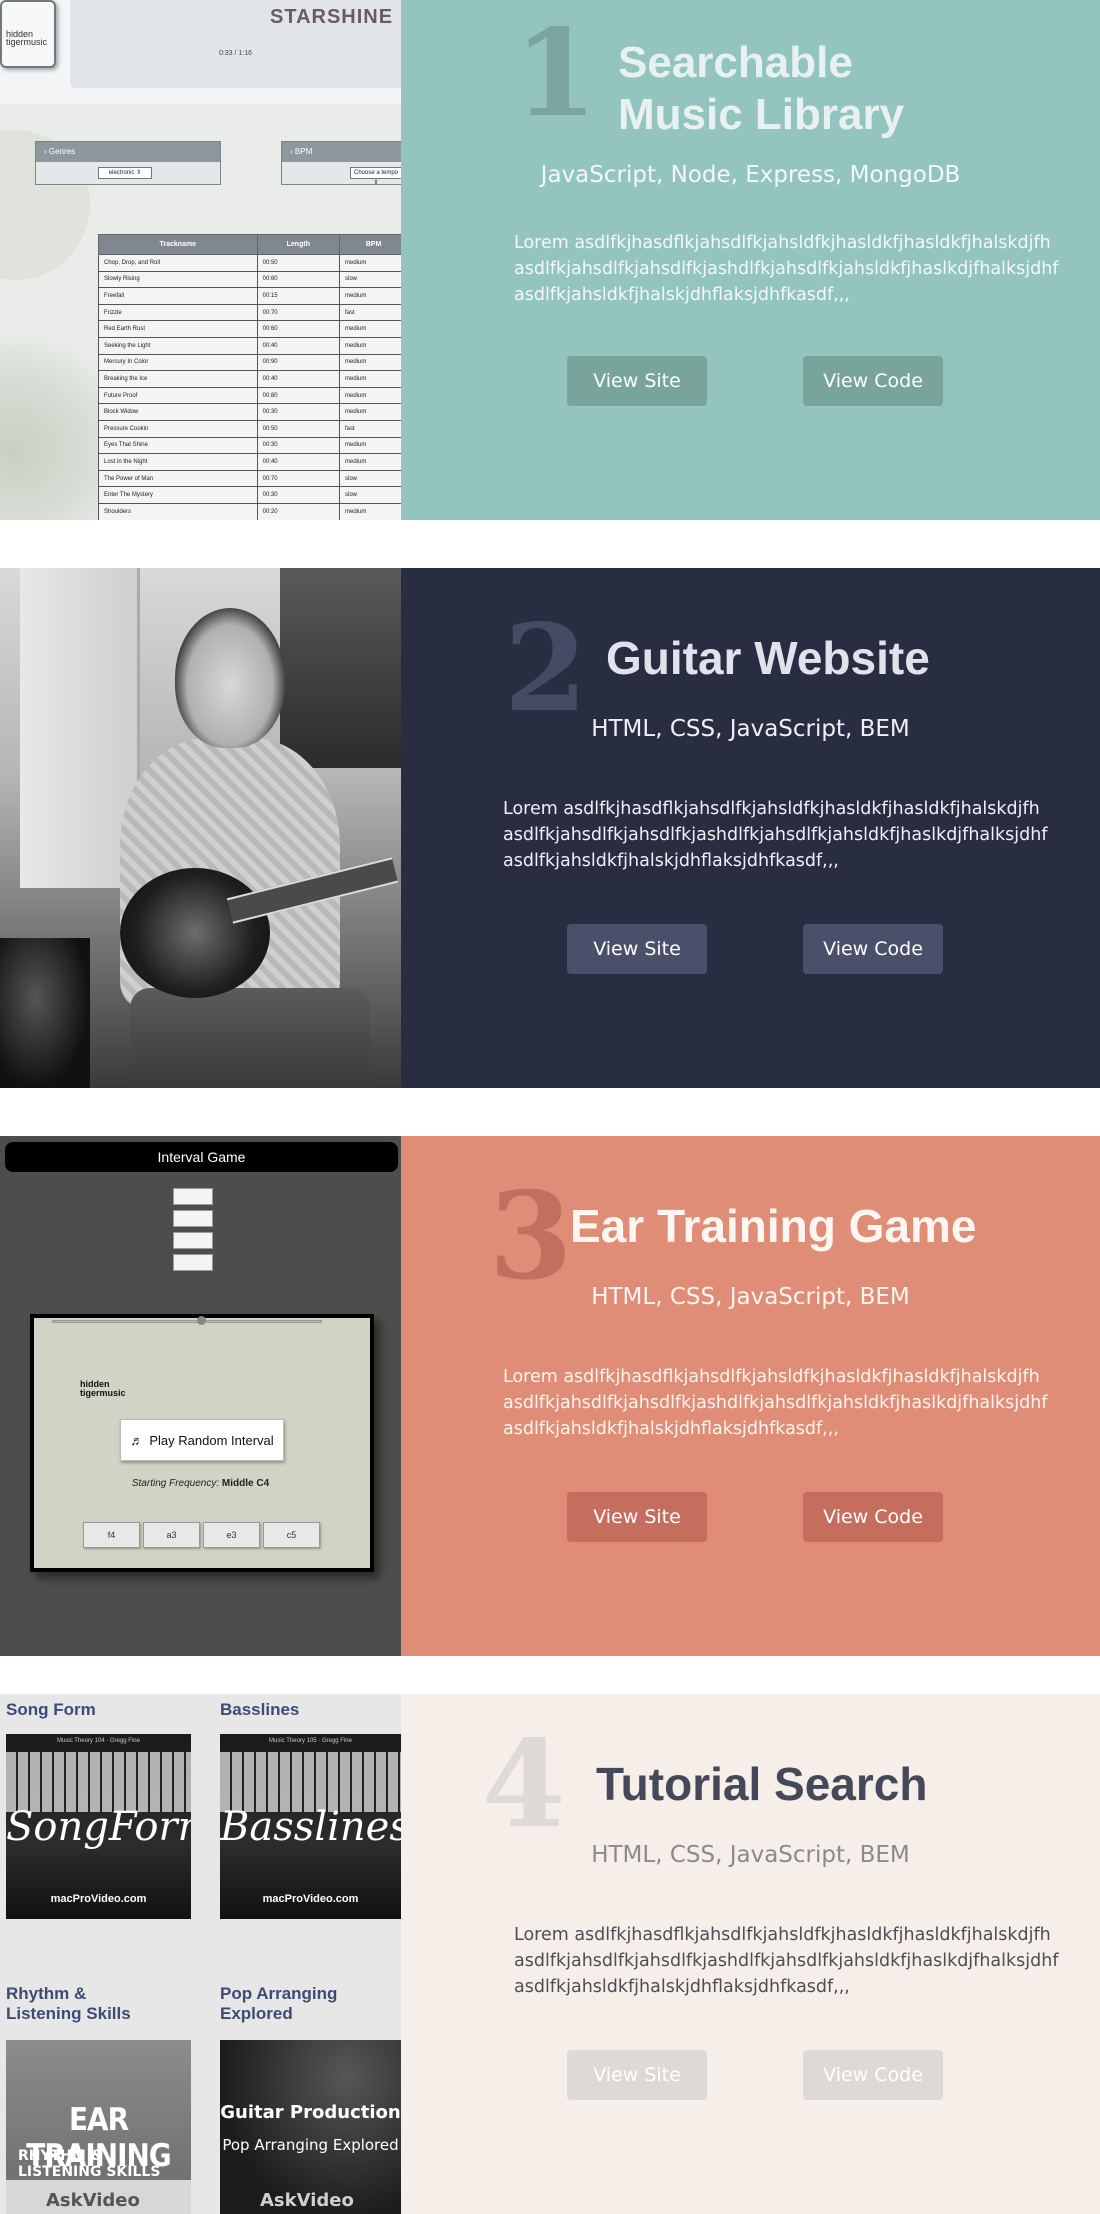 The image size is (1100, 2214). I want to click on table-row: The Power of Man 00:70 slow, so click(249, 478).